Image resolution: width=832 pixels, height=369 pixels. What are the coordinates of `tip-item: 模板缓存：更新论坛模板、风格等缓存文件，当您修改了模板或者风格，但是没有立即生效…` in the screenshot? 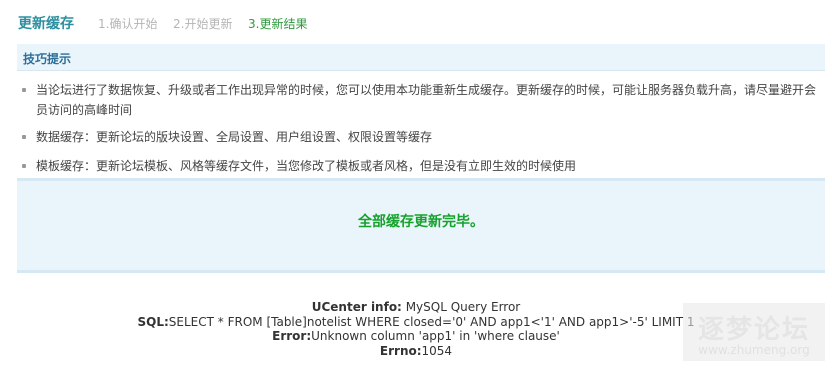 It's located at (418, 166).